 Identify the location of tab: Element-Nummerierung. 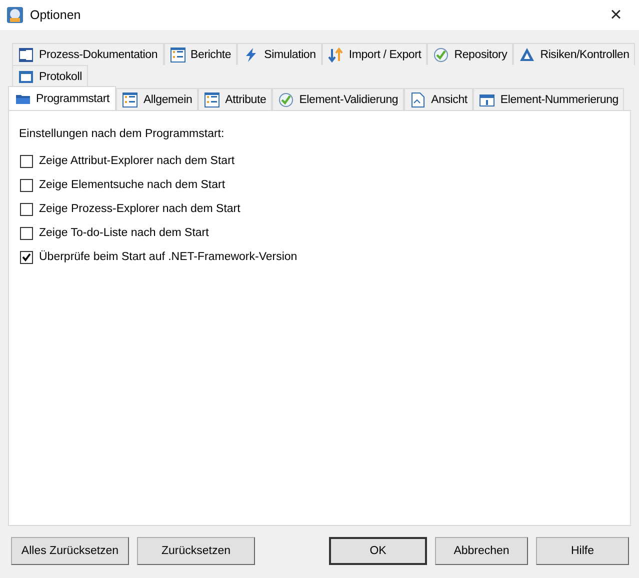
(548, 99).